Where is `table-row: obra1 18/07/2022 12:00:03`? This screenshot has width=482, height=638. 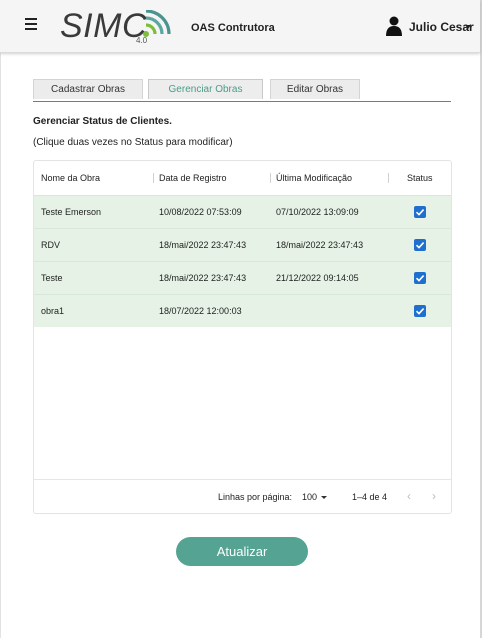 table-row: obra1 18/07/2022 12:00:03 is located at coordinates (242, 310).